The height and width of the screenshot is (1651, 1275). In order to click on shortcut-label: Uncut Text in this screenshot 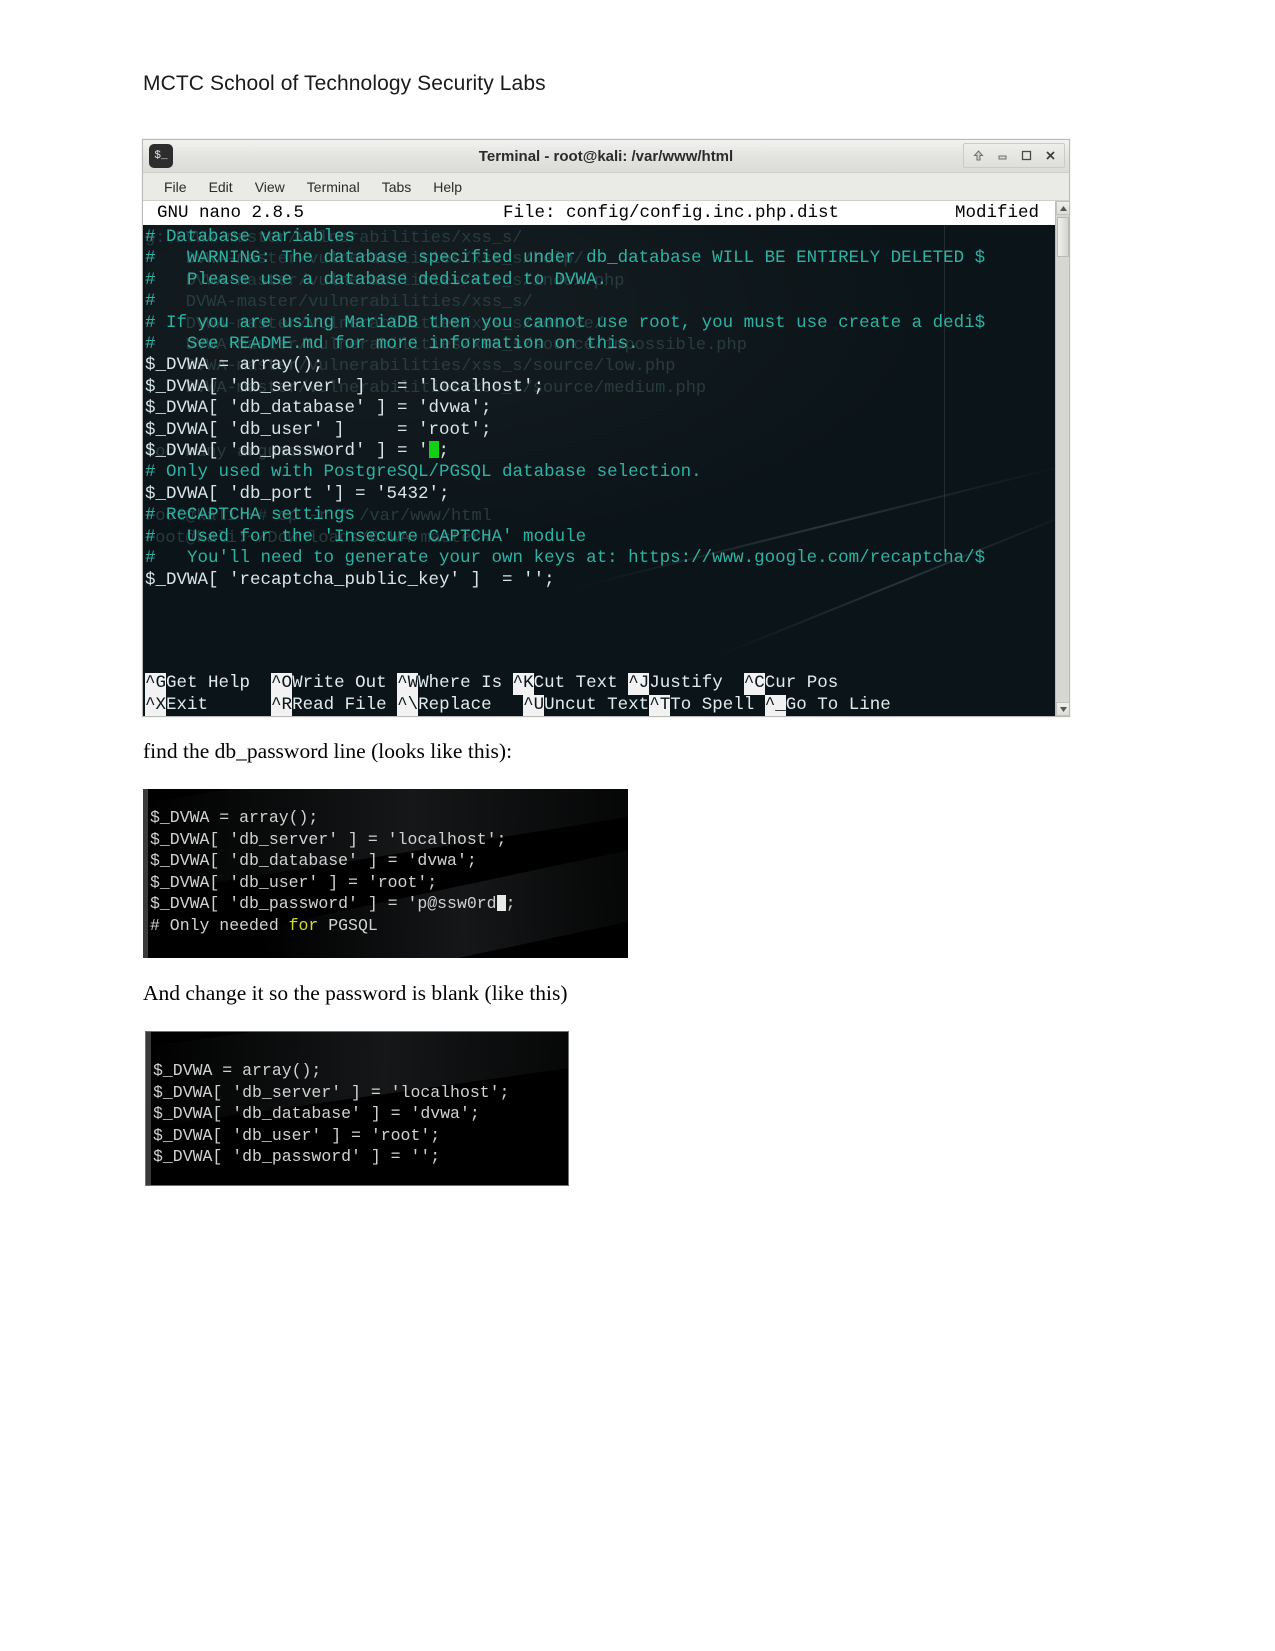, I will do `click(596, 705)`.